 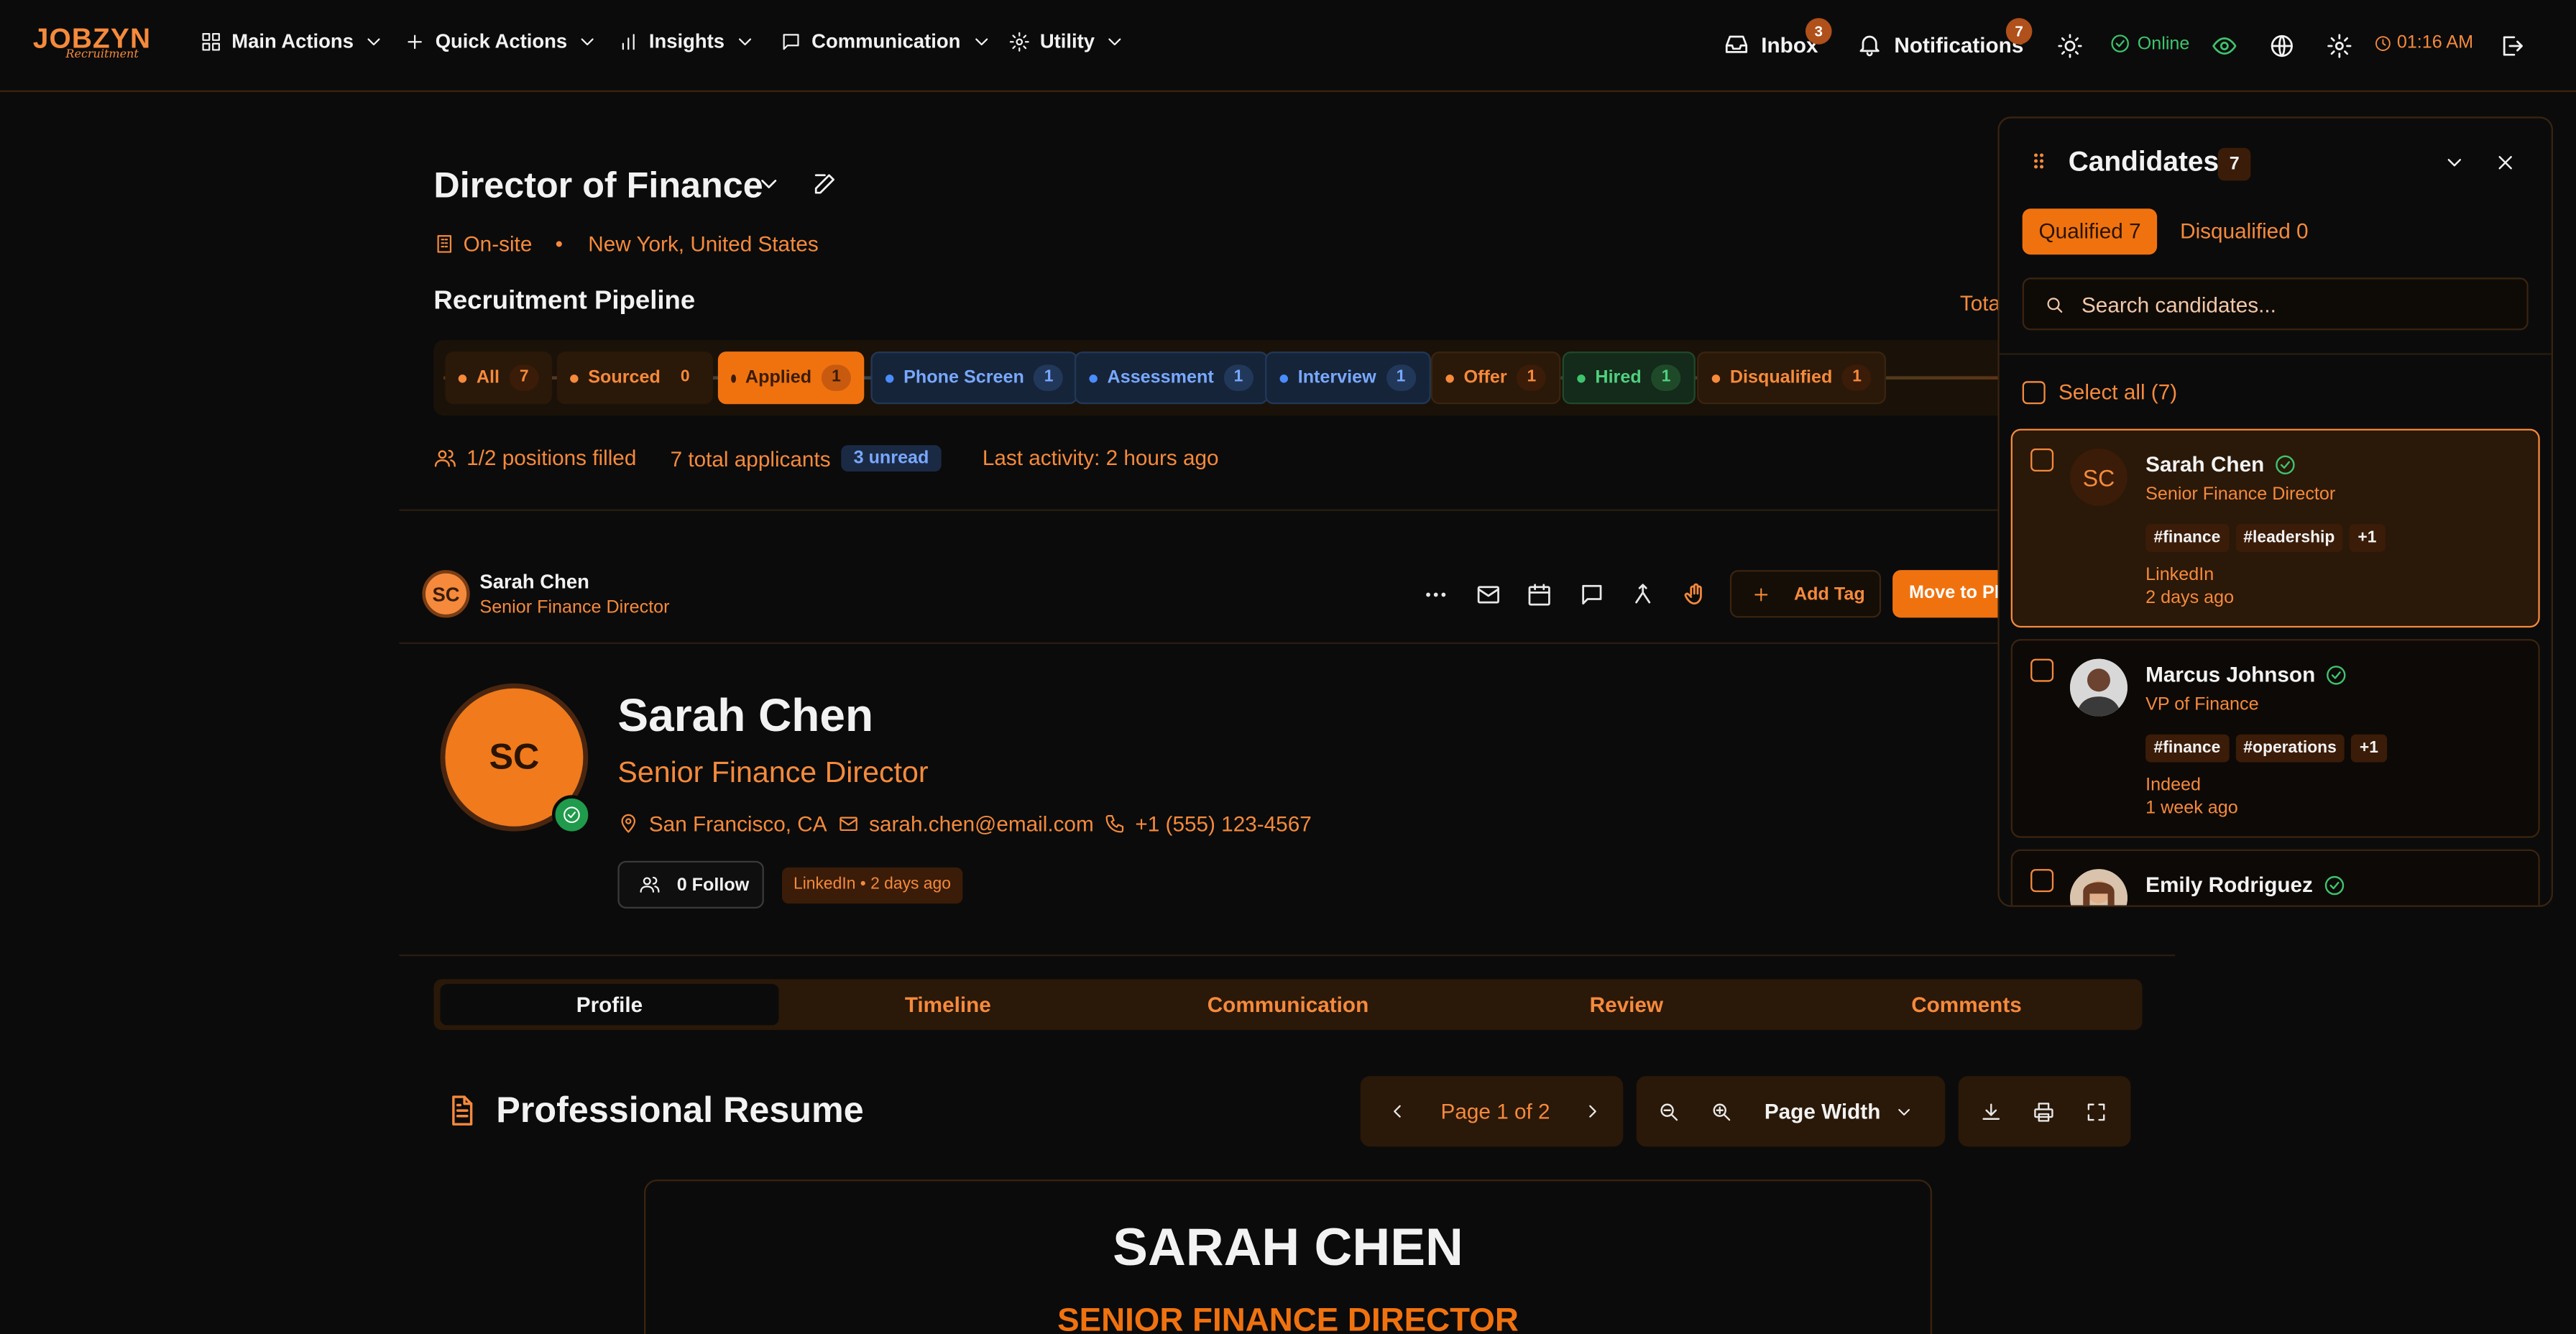 What do you see at coordinates (1695, 595) in the screenshot?
I see `hold-button` at bounding box center [1695, 595].